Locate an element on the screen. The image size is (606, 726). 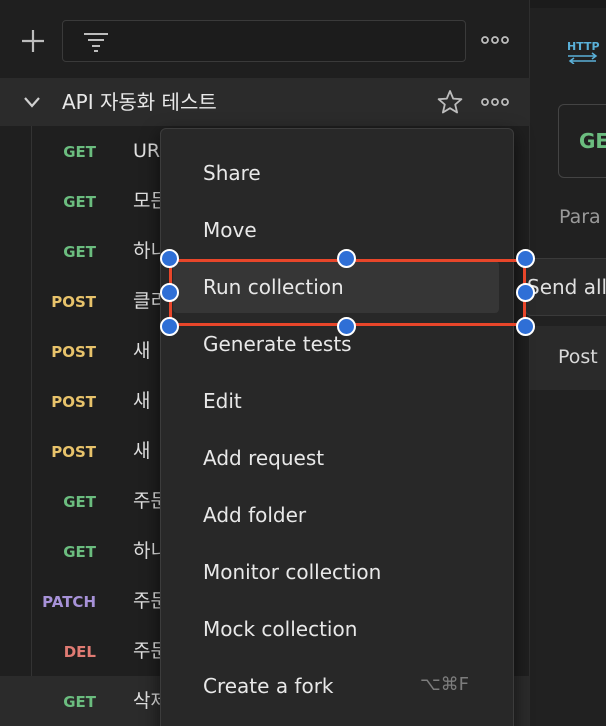
resize-handle-bottom-left is located at coordinates (169, 326).